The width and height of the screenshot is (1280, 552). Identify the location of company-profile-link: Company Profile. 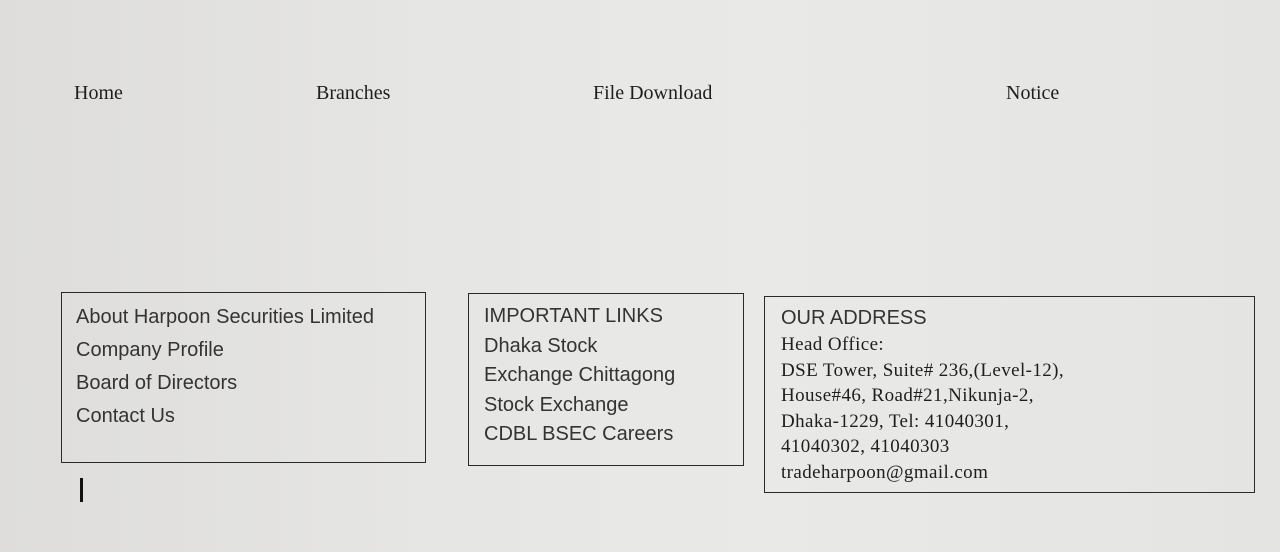
(243, 350).